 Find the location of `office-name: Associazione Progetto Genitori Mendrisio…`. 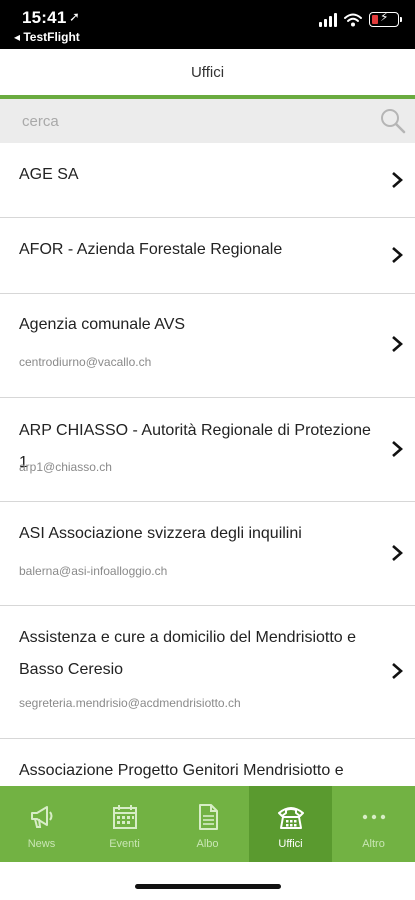

office-name: Associazione Progetto Genitori Mendrisio… is located at coordinates (181, 770).